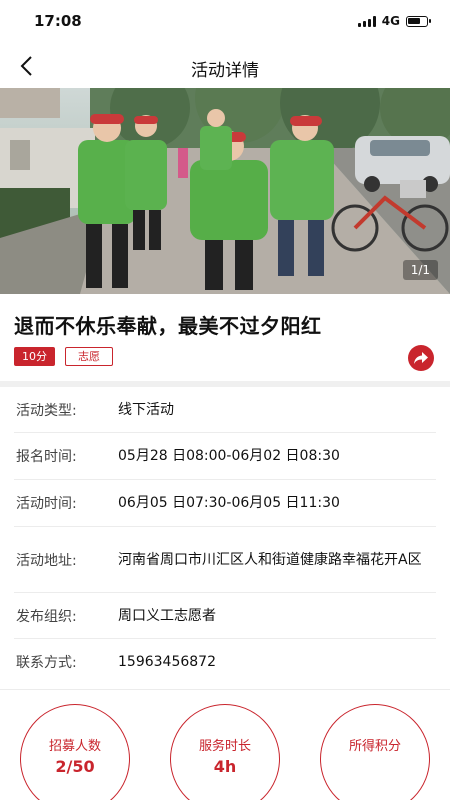 This screenshot has width=450, height=800. I want to click on detail-label: 报名时间:, so click(46, 457).